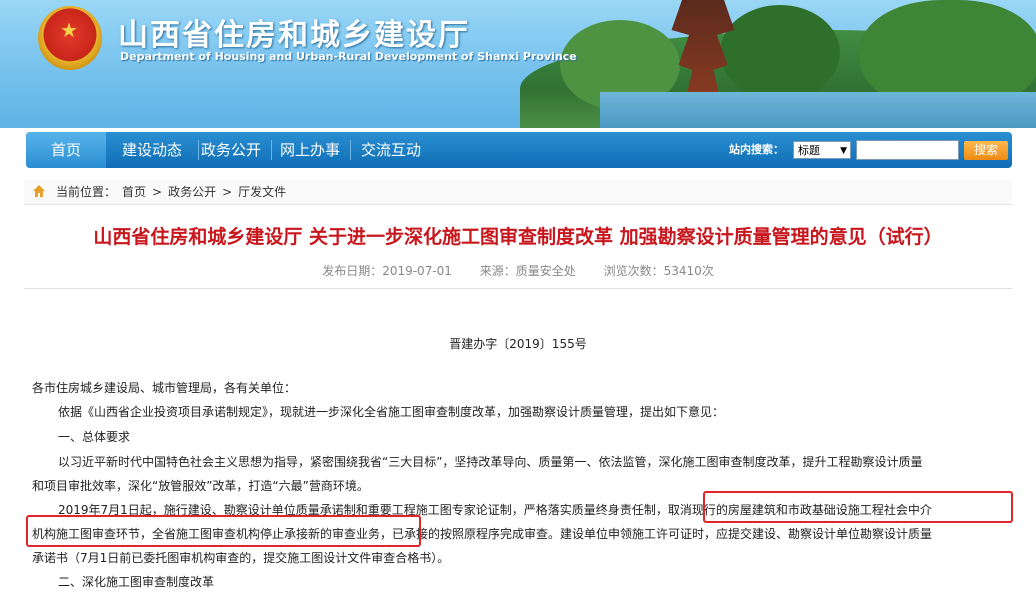  What do you see at coordinates (200, 486) in the screenshot?
I see `paragraph: 和项目审批效率，深化“放管服效”改革，打造“六最”营商环境。` at bounding box center [200, 486].